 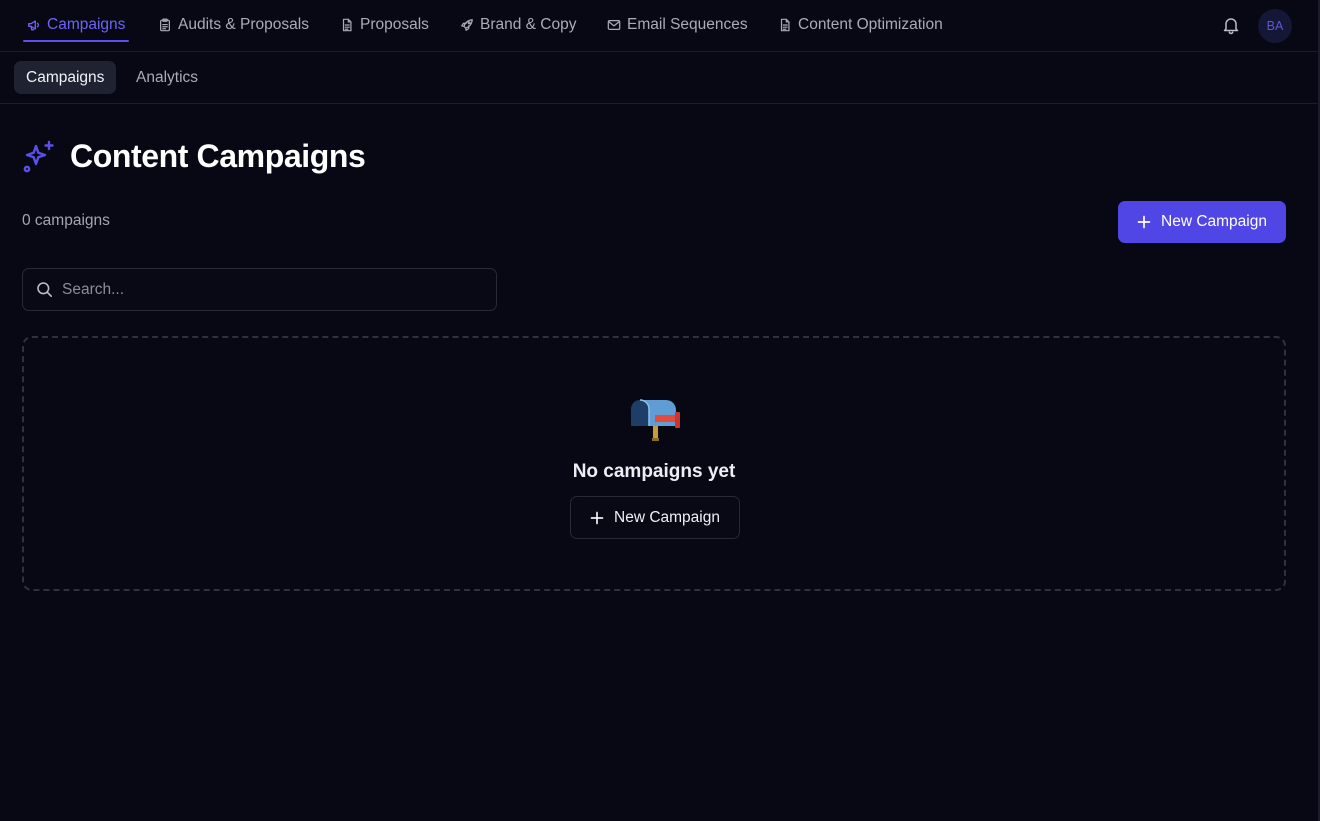 I want to click on nav-brand-copy: Brand & Copy, so click(x=518, y=25).